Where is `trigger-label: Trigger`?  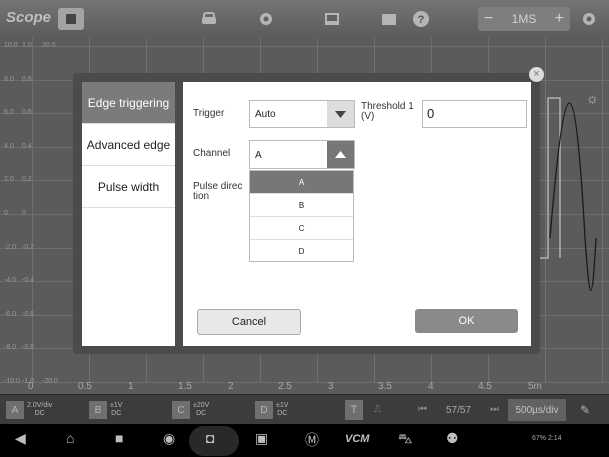 trigger-label: Trigger is located at coordinates (209, 113).